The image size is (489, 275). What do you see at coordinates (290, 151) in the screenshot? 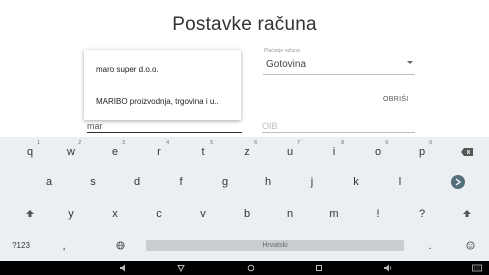
I see `key-u: u7` at bounding box center [290, 151].